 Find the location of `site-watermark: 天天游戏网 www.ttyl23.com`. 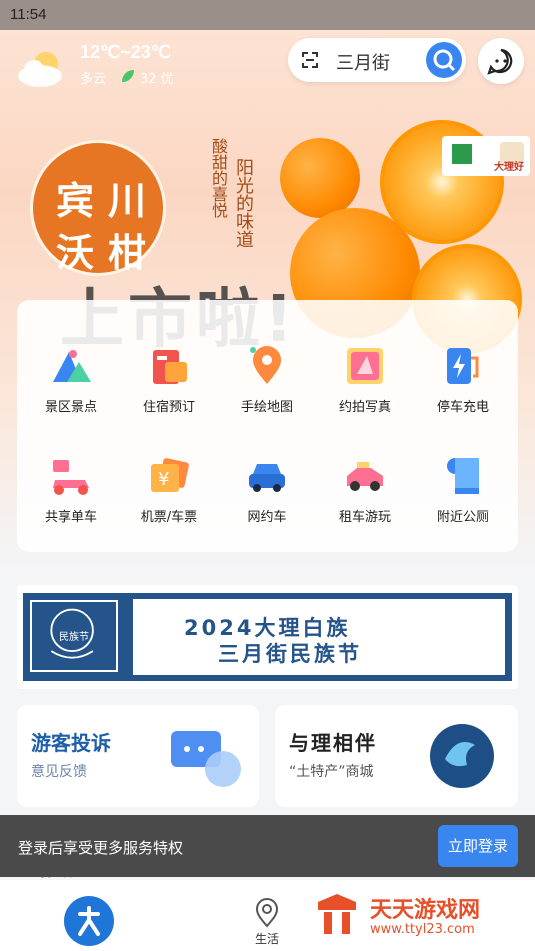

site-watermark: 天天游戏网 www.ttyl23.com is located at coordinates (420, 915).